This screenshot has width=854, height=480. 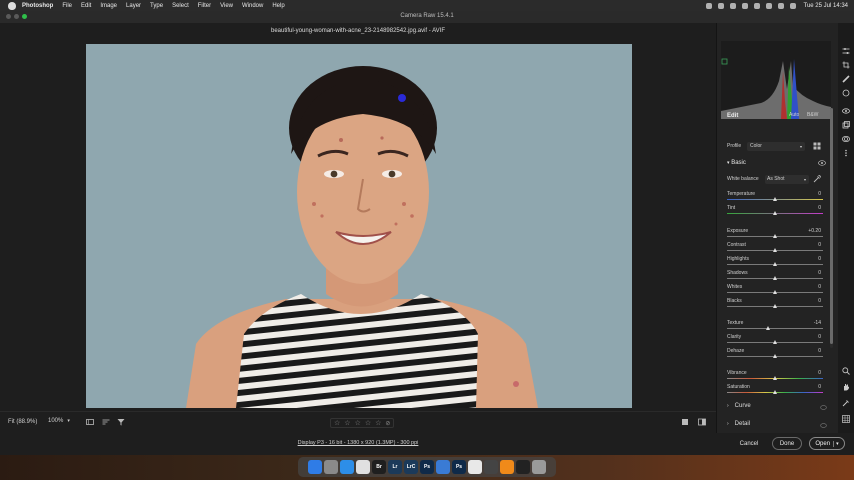 What do you see at coordinates (846, 93) in the screenshot?
I see `masking-icon` at bounding box center [846, 93].